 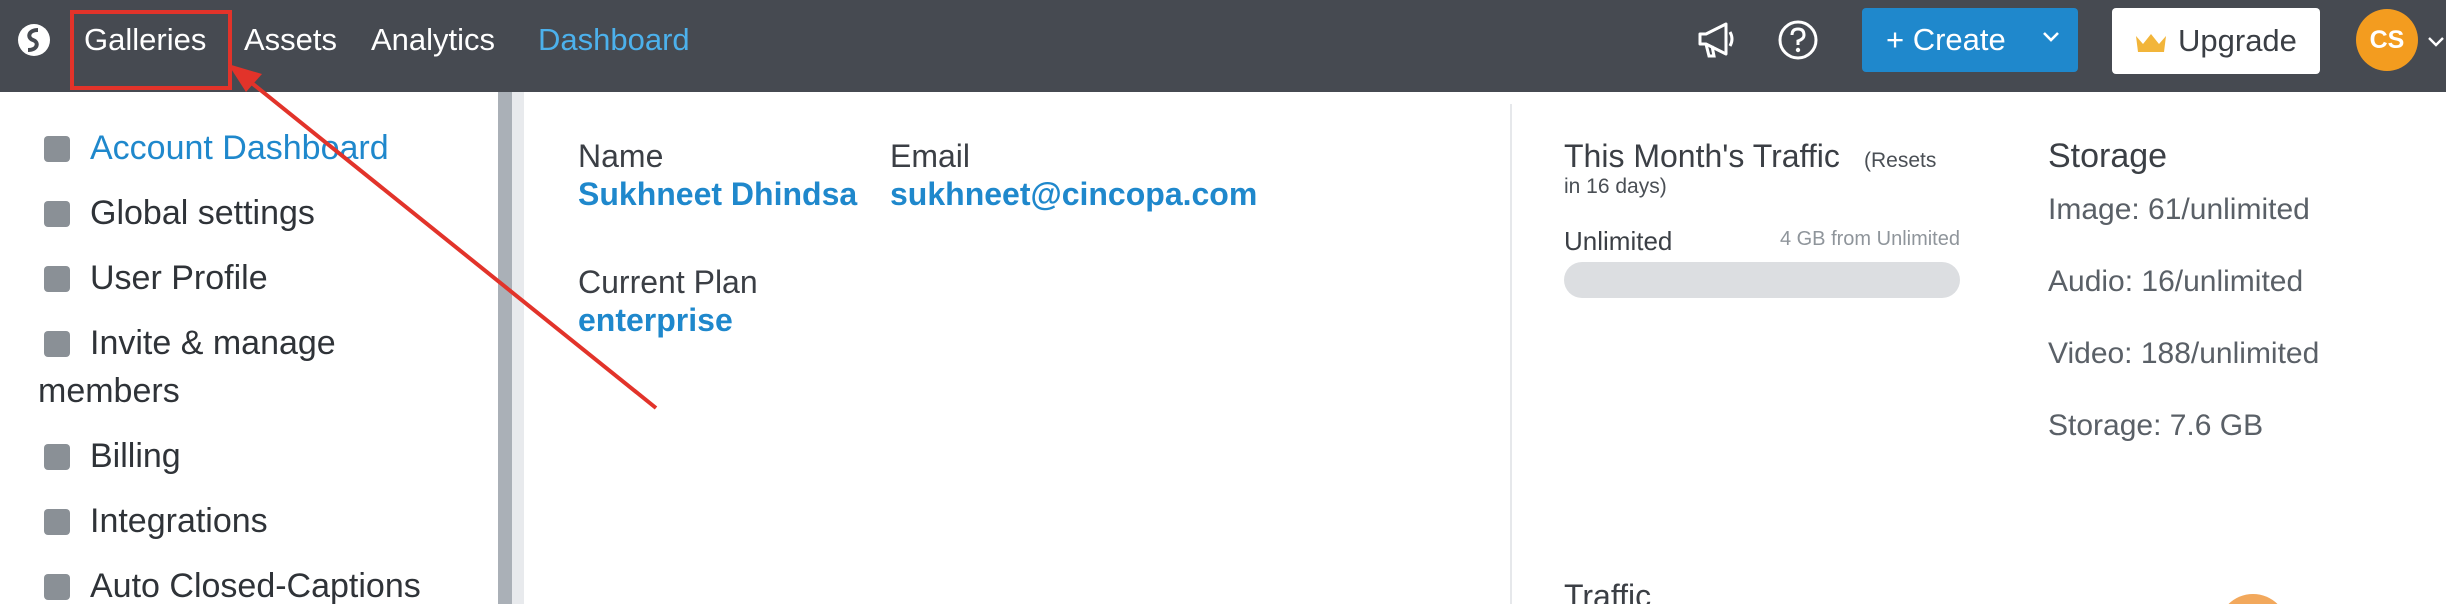 I want to click on nav-assets: Assets, so click(x=290, y=40).